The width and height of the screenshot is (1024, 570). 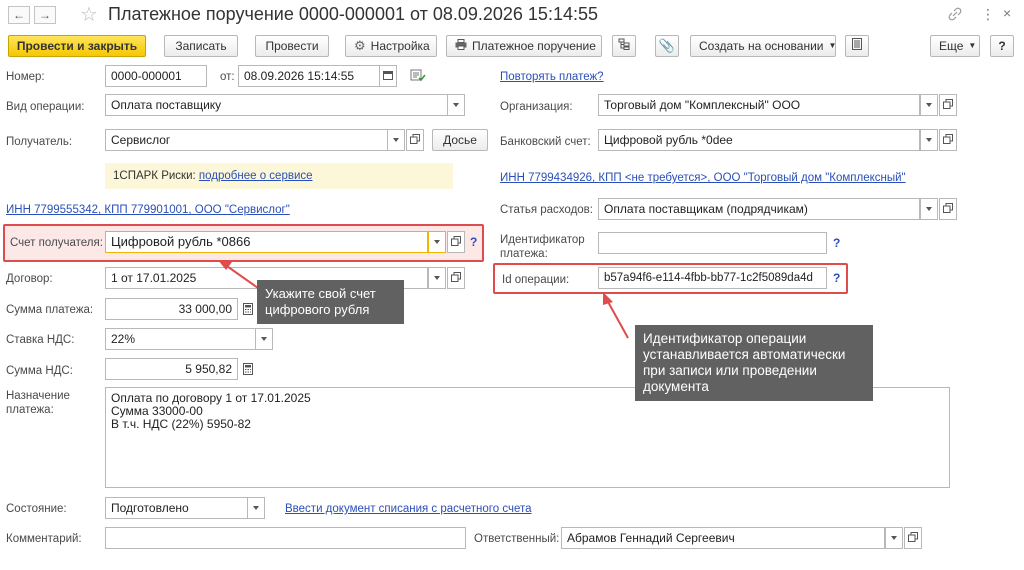 I want to click on recipient-account-hint-callout: Укажите свой счет цифрового рубля, so click(x=330, y=302).